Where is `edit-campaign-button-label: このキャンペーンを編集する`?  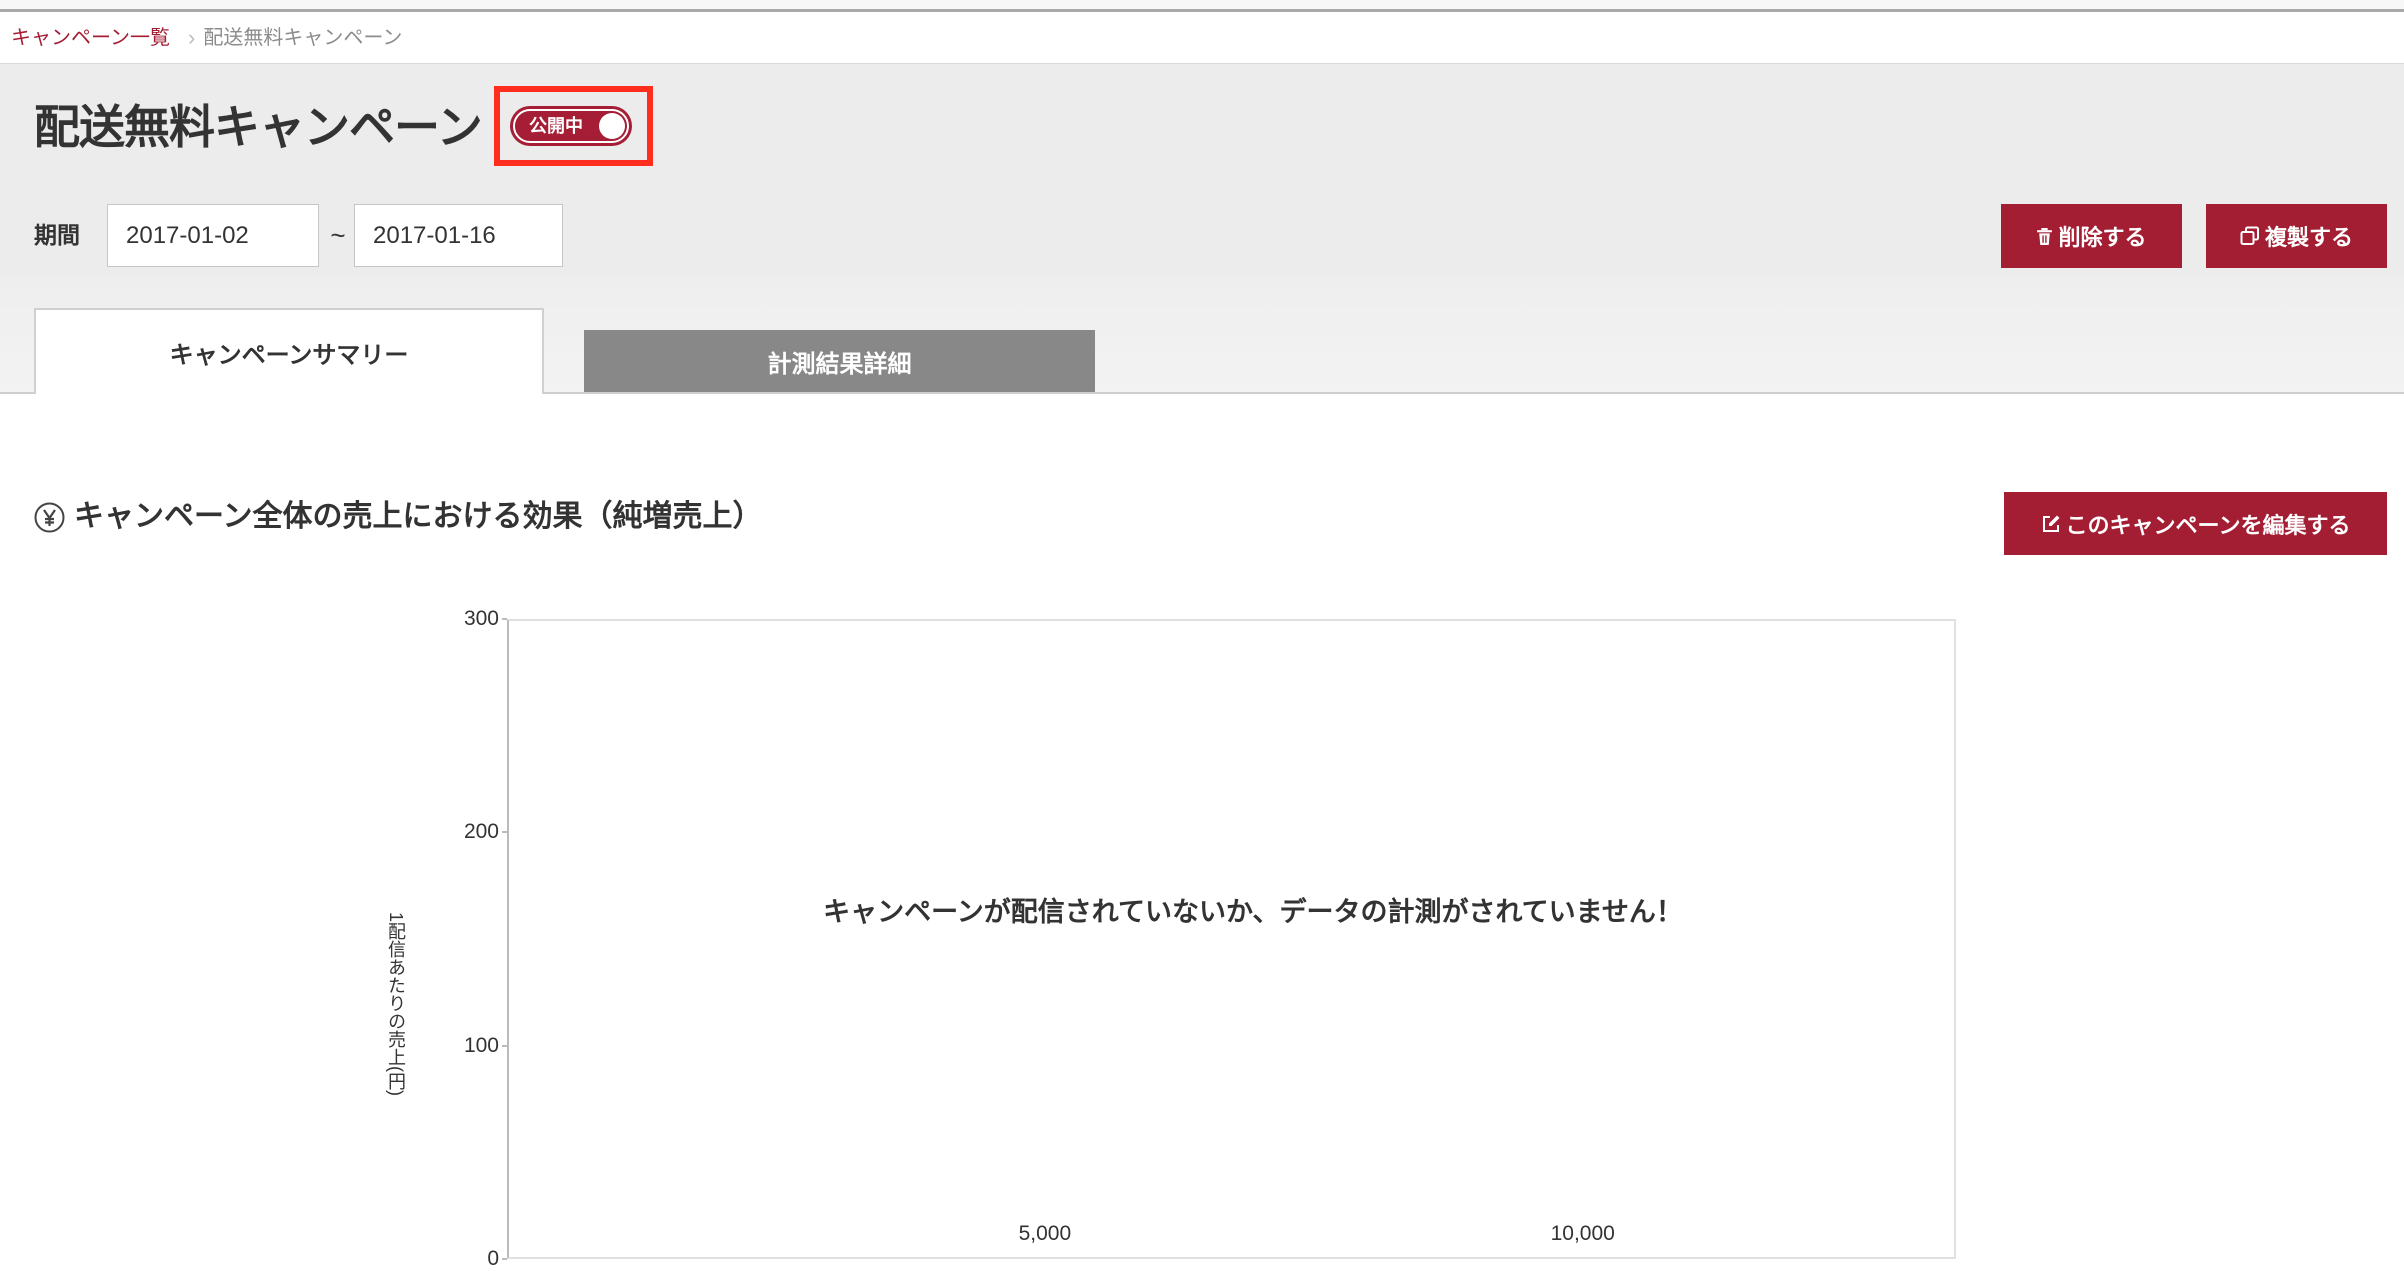
edit-campaign-button-label: このキャンペーンを編集する is located at coordinates (2208, 525).